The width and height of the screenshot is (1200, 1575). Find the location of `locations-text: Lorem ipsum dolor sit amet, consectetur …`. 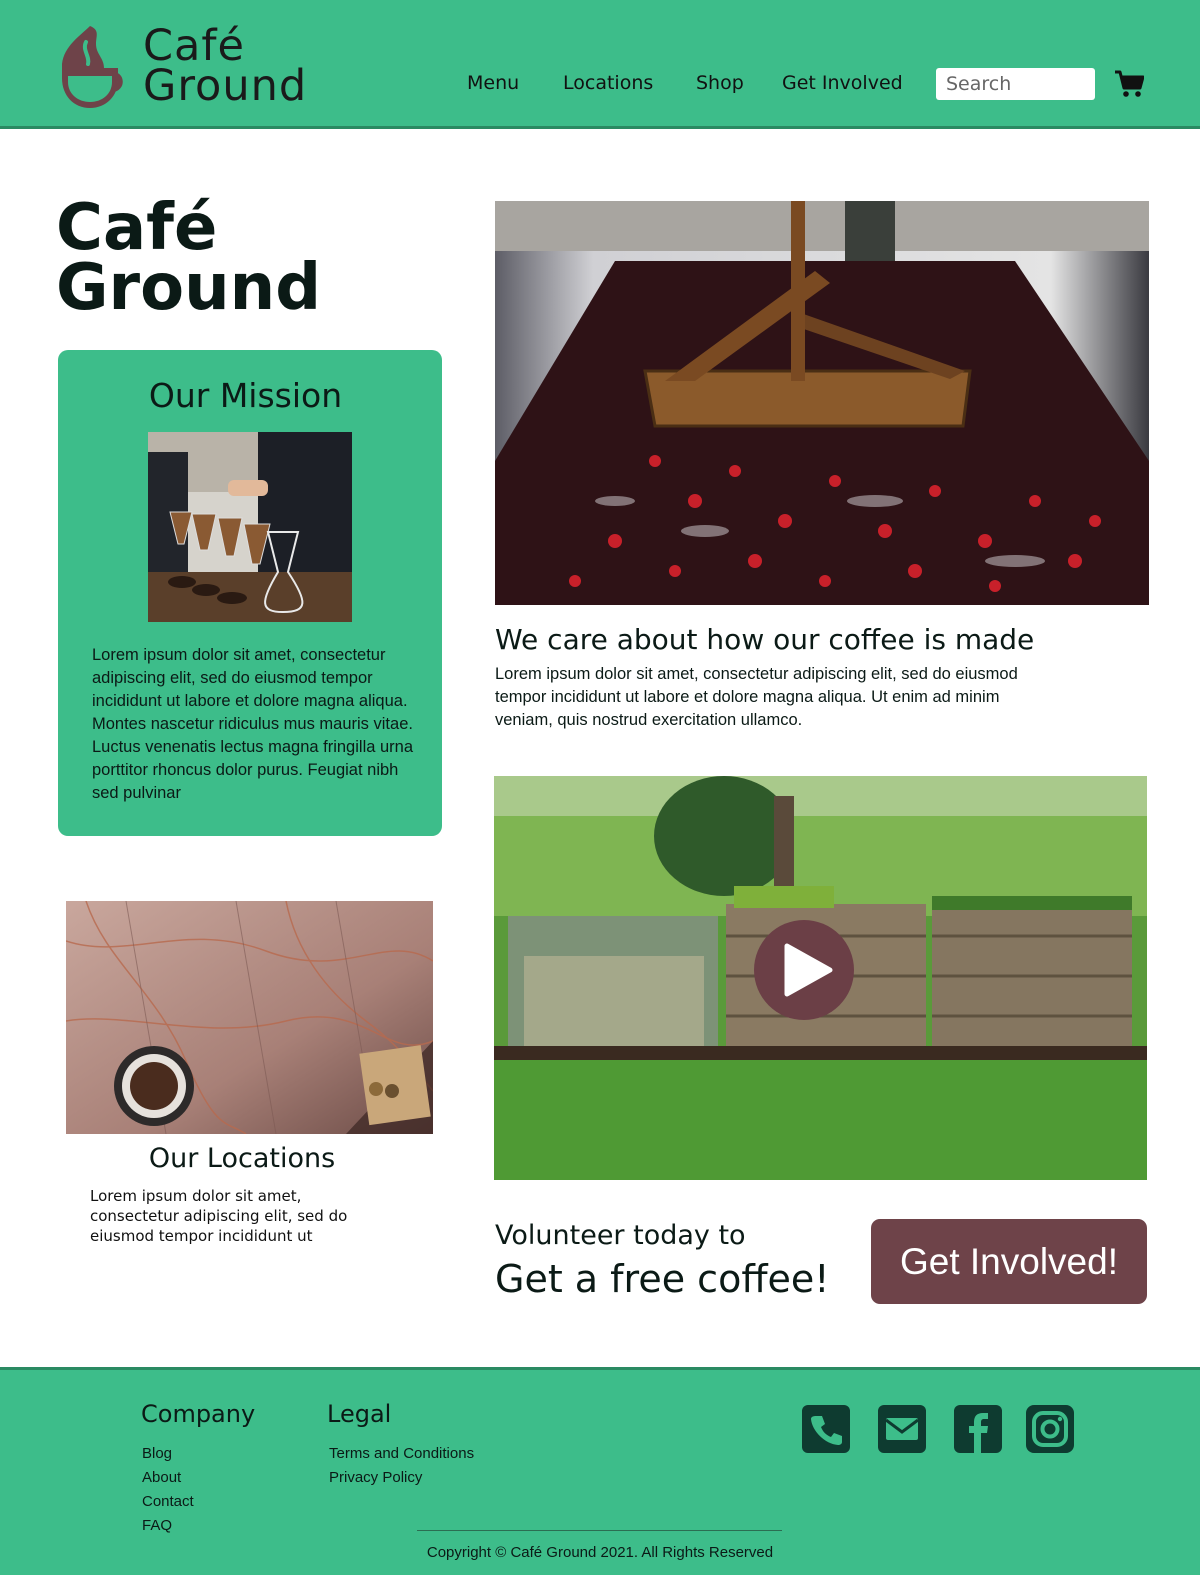

locations-text: Lorem ipsum dolor sit amet, consectetur … is located at coordinates (219, 1216).